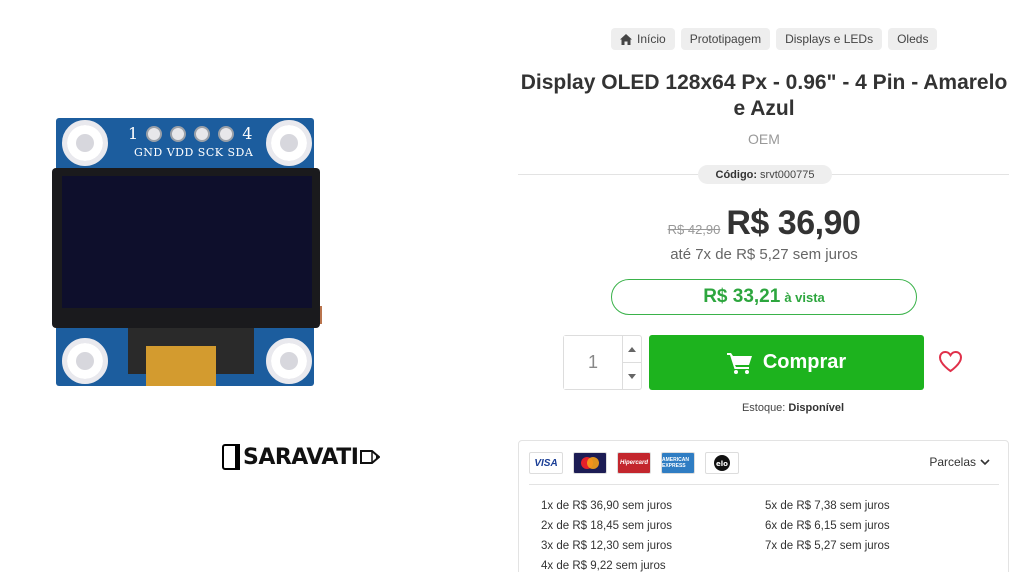 This screenshot has height=572, width=1036. I want to click on amex-label: AMERICAN EXPRESS, so click(675, 463).